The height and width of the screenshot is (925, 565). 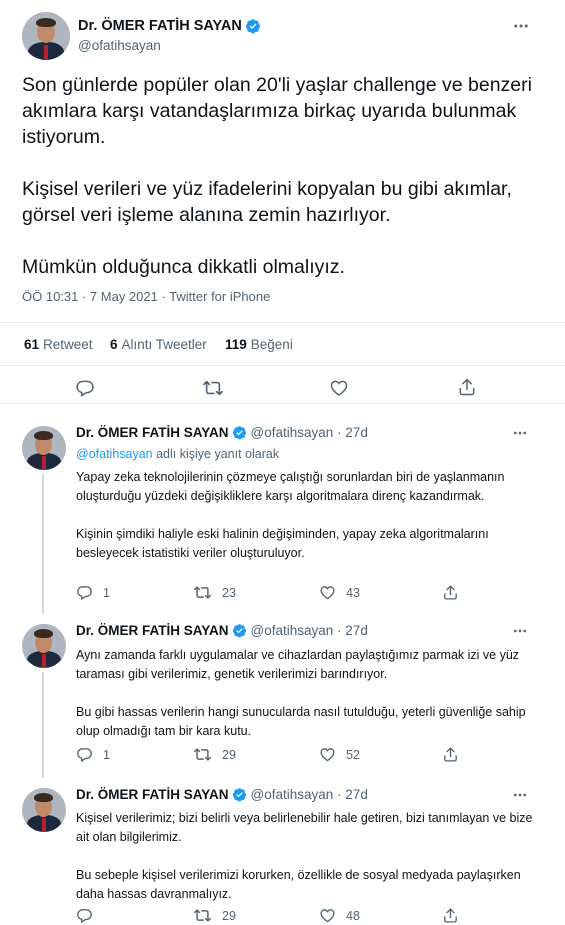 I want to click on like-action: 43, so click(x=339, y=592).